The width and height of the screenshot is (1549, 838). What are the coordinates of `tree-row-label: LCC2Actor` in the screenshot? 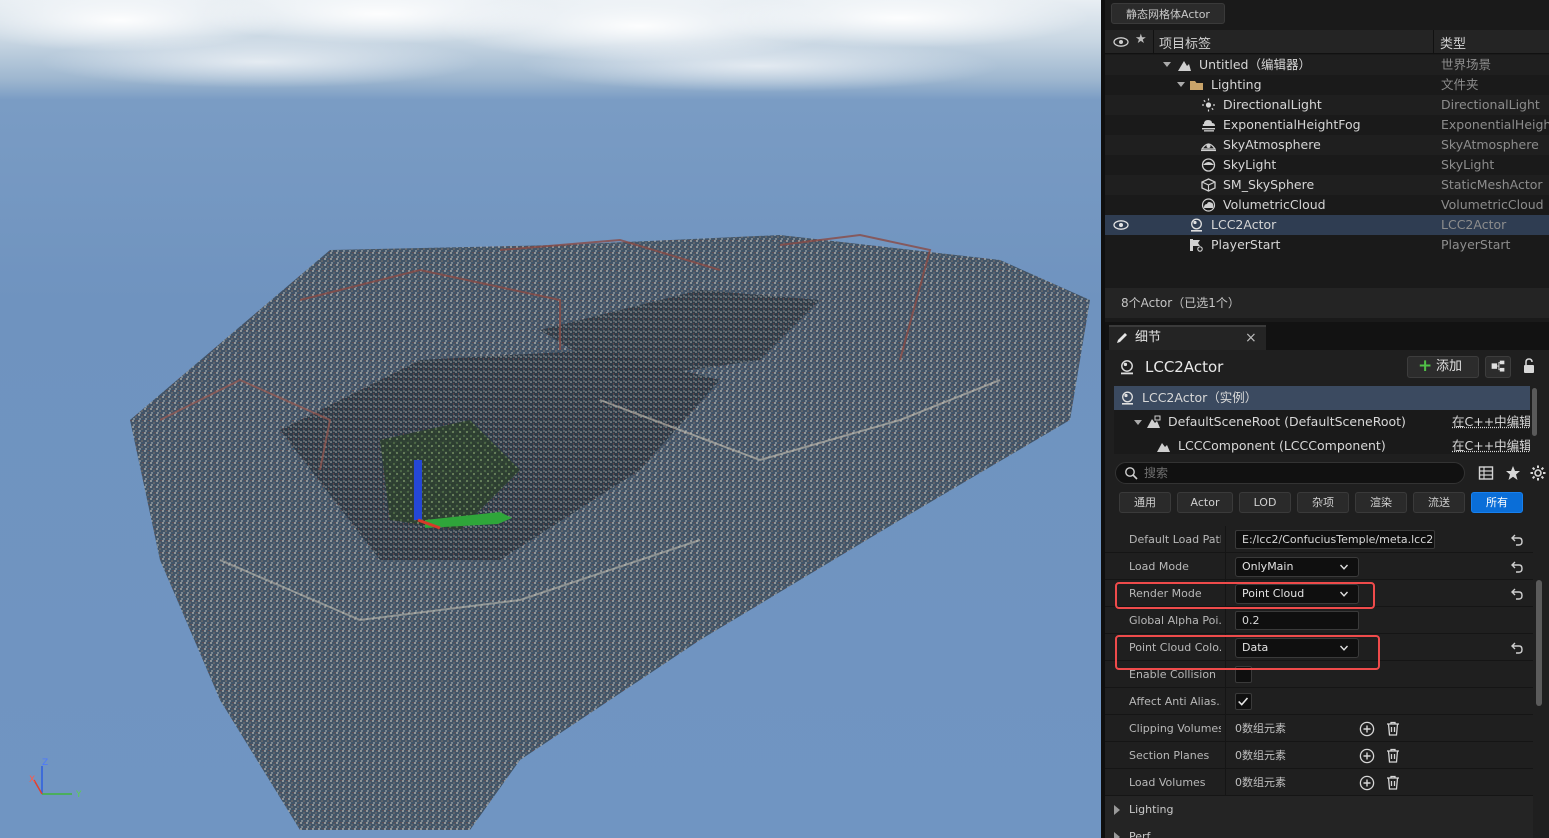 It's located at (1244, 224).